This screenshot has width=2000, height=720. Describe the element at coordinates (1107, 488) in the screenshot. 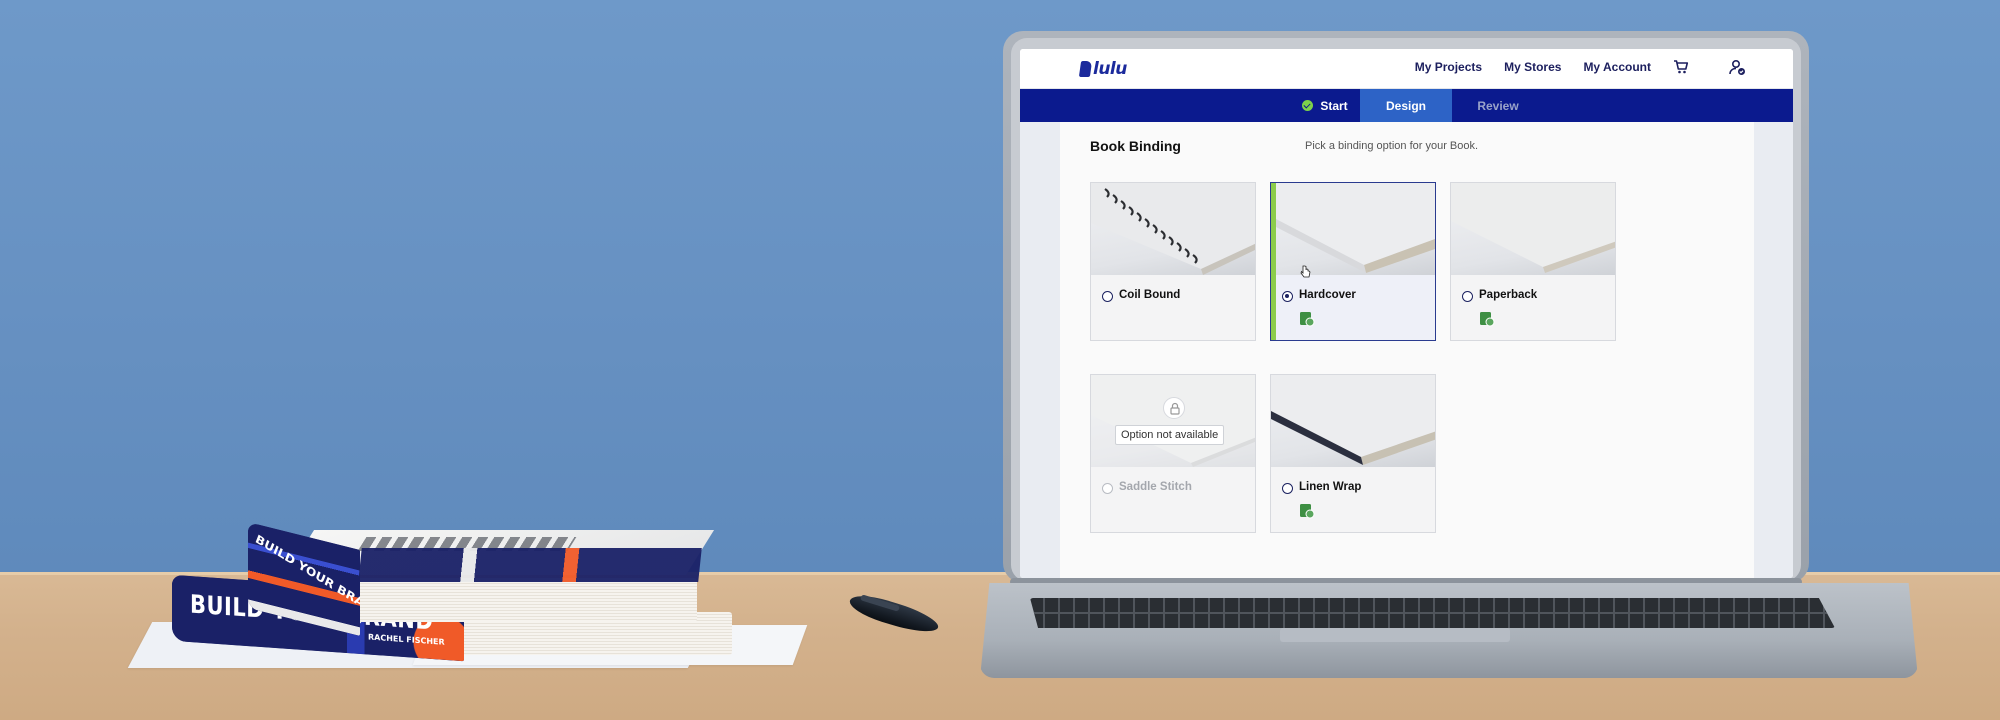

I see `radio-saddle-stitch` at that location.